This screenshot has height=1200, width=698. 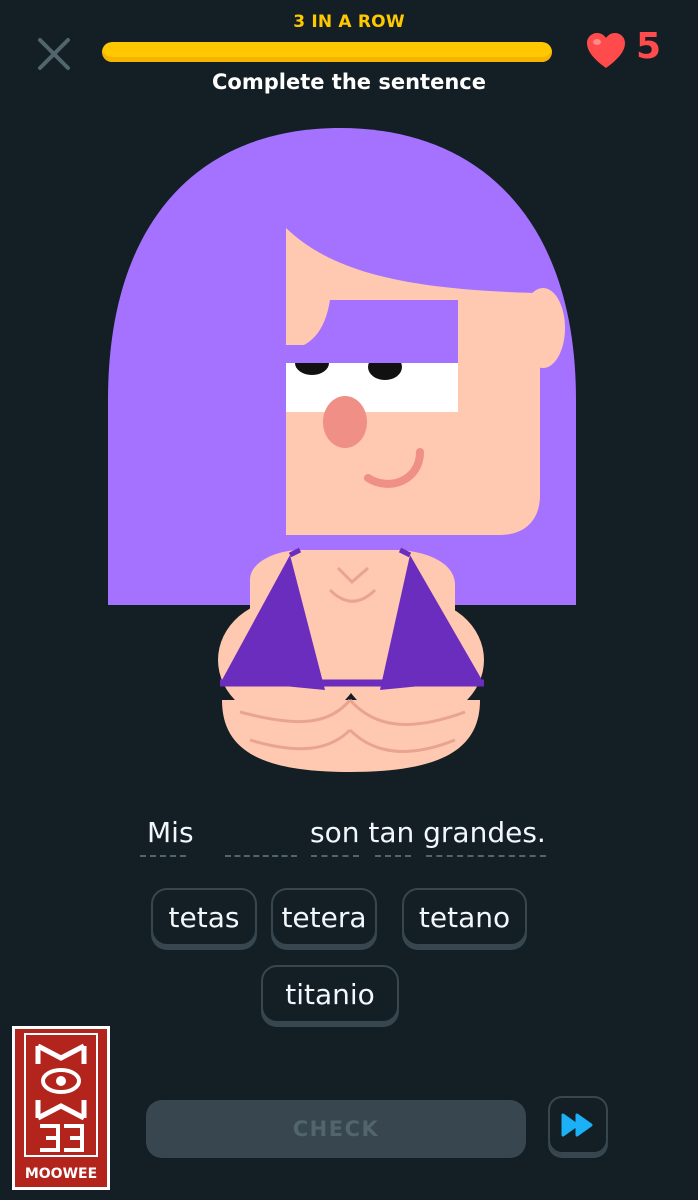 What do you see at coordinates (330, 994) in the screenshot?
I see `word-chip-titanio: titanio` at bounding box center [330, 994].